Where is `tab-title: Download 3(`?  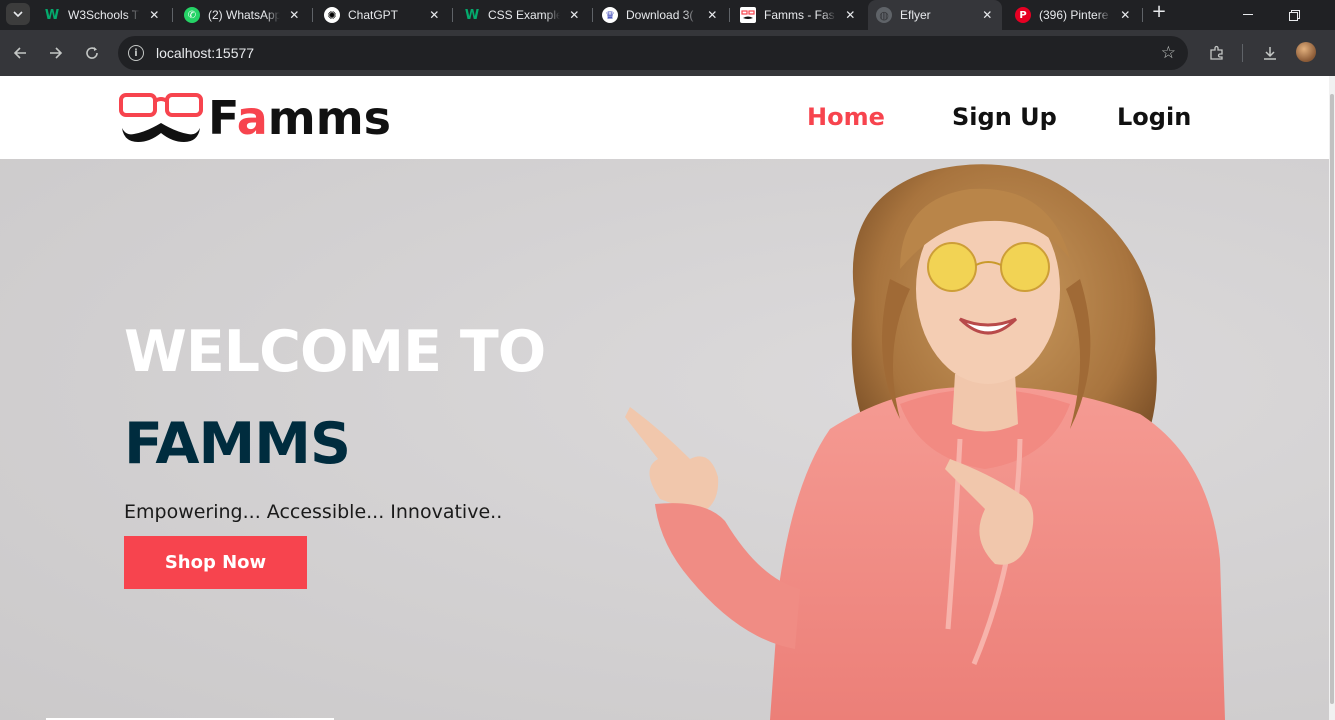
tab-title: Download 3( is located at coordinates (660, 15).